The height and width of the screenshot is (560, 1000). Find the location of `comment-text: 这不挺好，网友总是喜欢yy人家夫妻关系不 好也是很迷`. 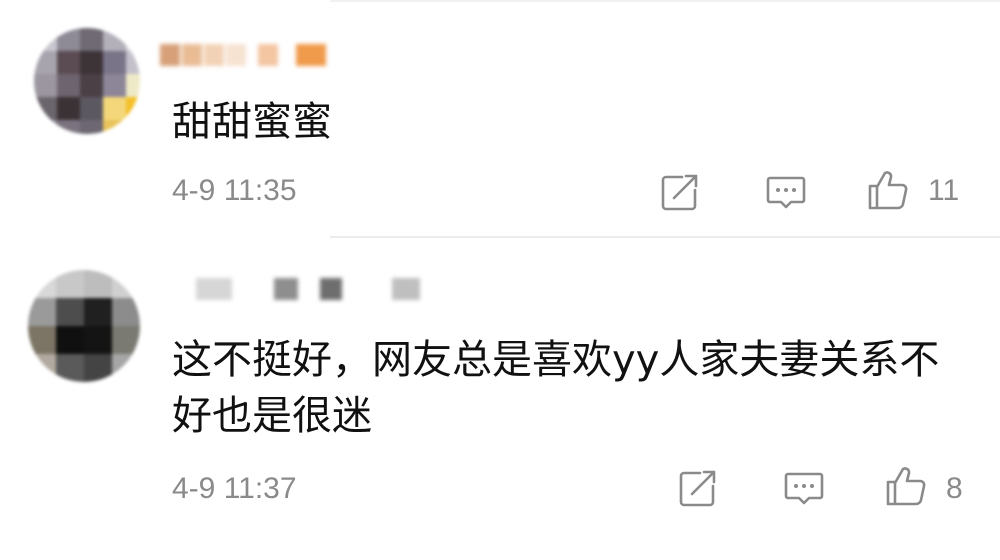

comment-text: 这不挺好，网友总是喜欢yy人家夫妻关系不 好也是很迷 is located at coordinates (556, 388).